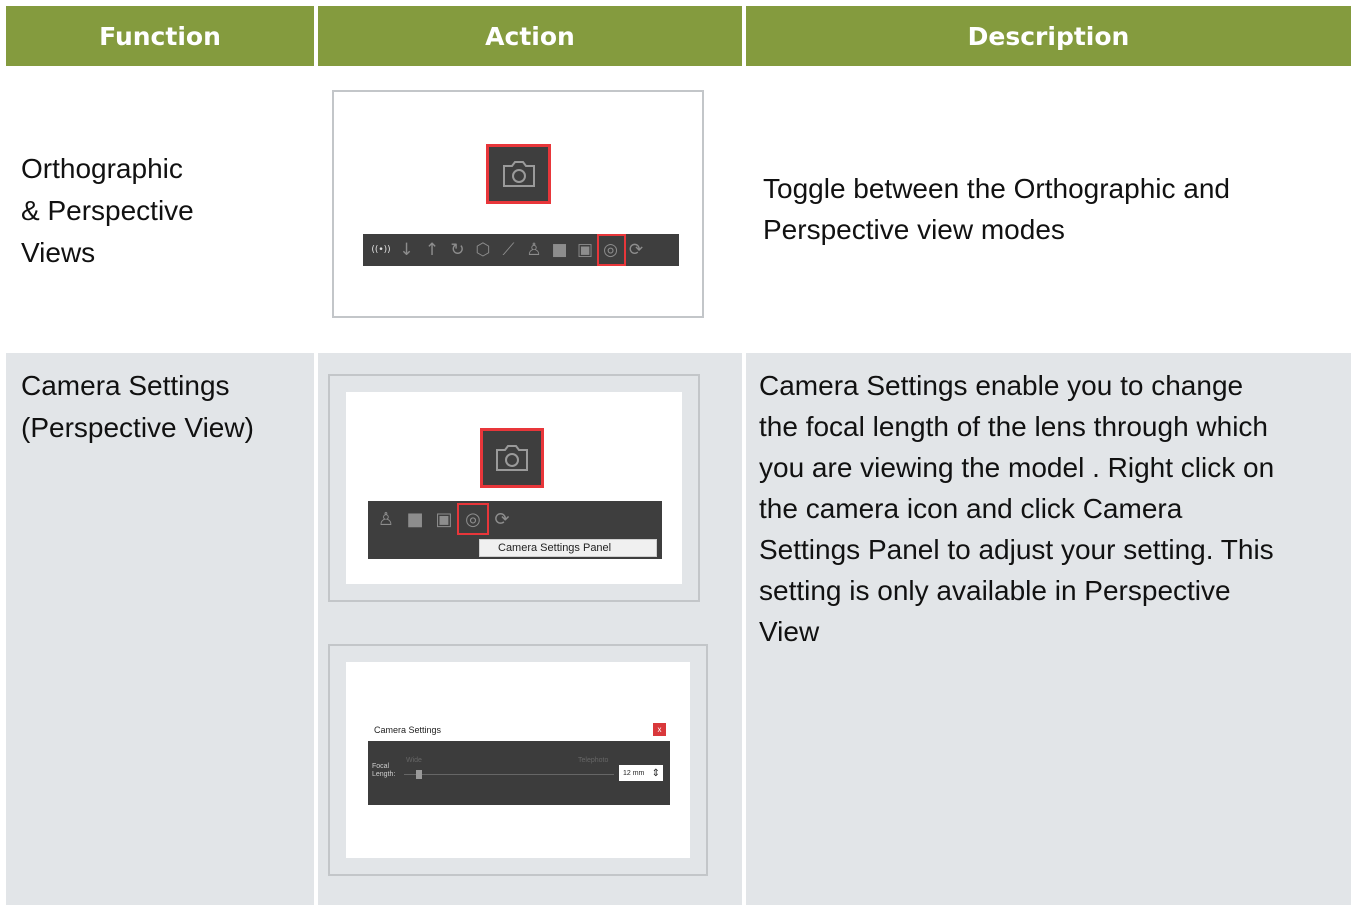  What do you see at coordinates (137, 427) in the screenshot?
I see `row2-function-line: (Perspective View)` at bounding box center [137, 427].